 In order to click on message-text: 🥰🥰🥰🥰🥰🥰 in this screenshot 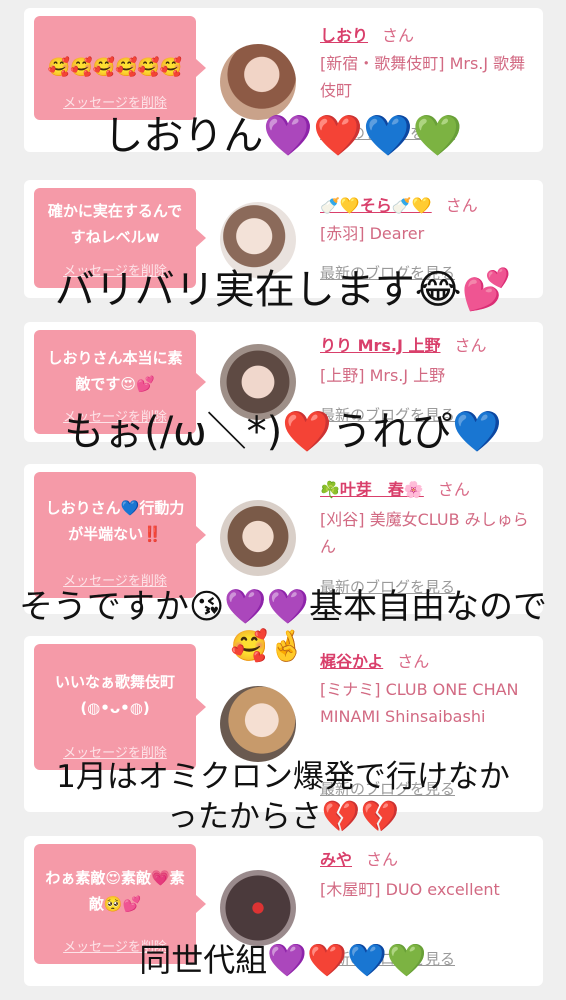, I will do `click(115, 67)`.